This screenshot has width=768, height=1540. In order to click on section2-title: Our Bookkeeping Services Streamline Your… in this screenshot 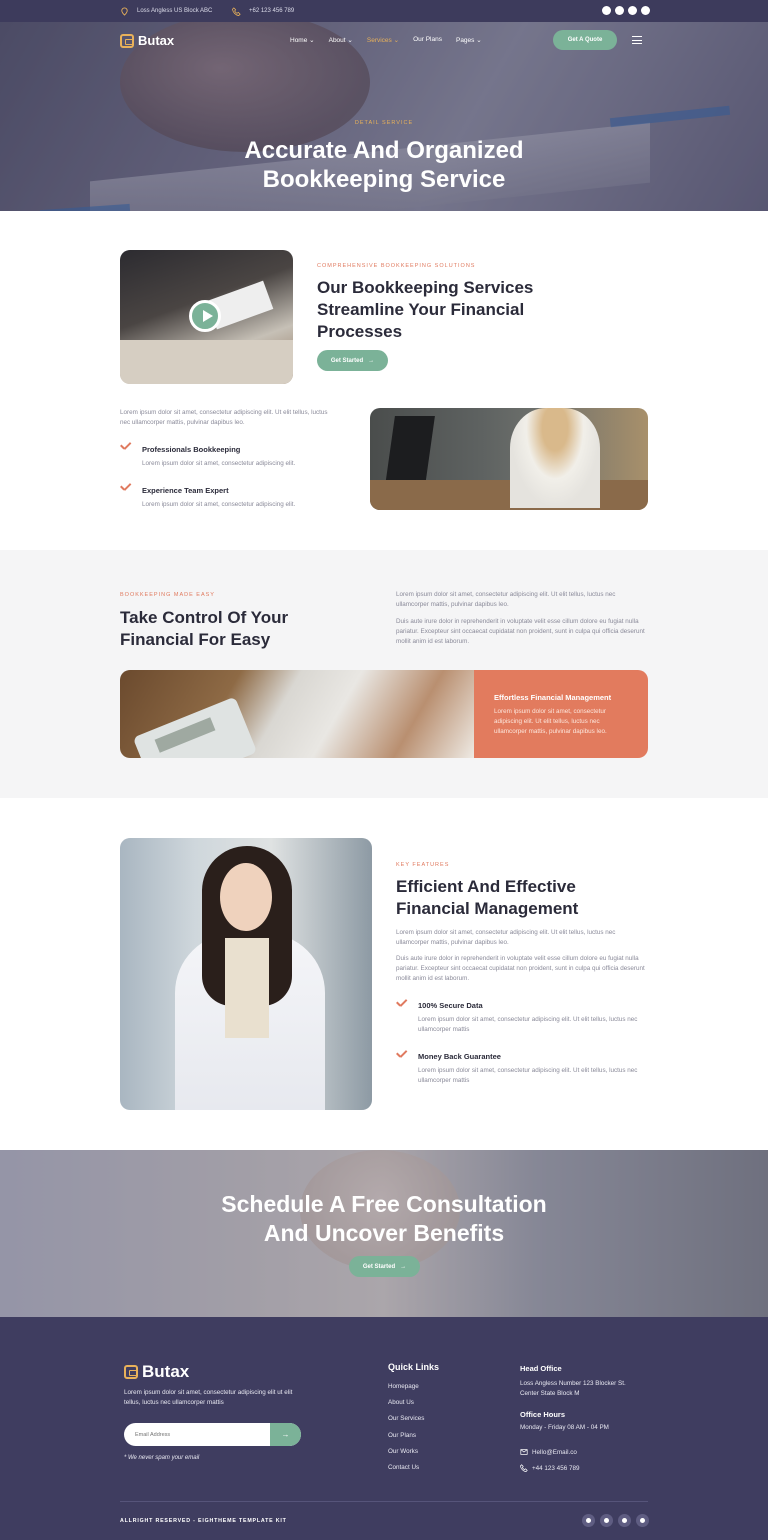, I will do `click(425, 309)`.